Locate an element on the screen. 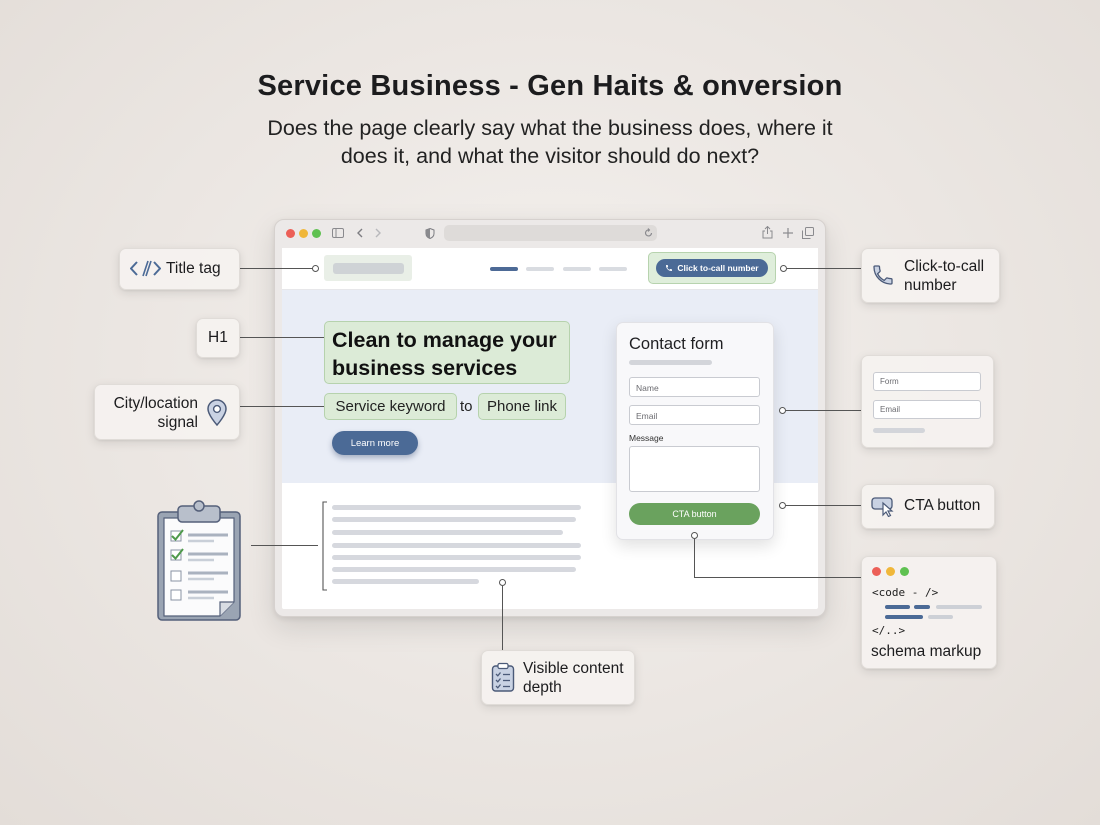  content-bracket is located at coordinates (324, 546).